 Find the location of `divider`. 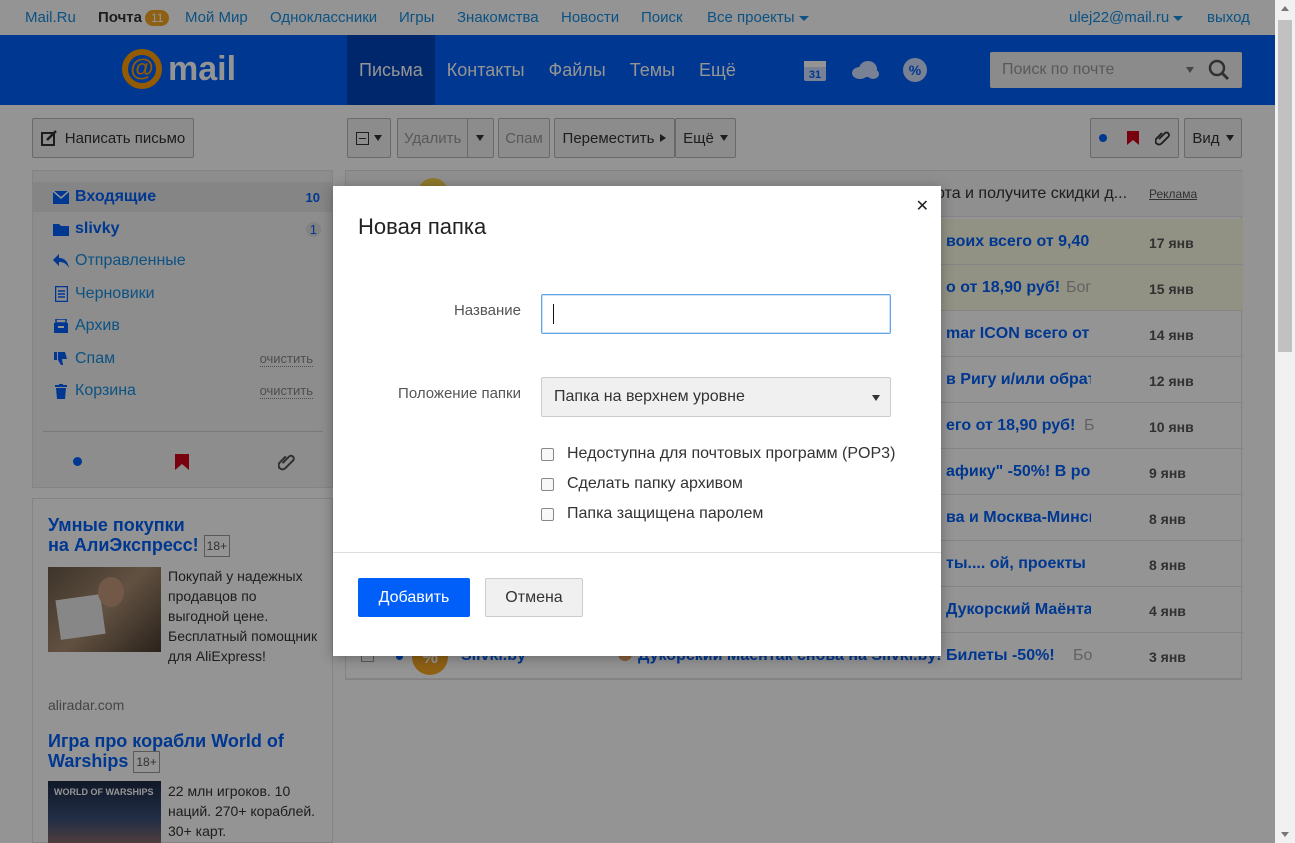

divider is located at coordinates (637, 552).